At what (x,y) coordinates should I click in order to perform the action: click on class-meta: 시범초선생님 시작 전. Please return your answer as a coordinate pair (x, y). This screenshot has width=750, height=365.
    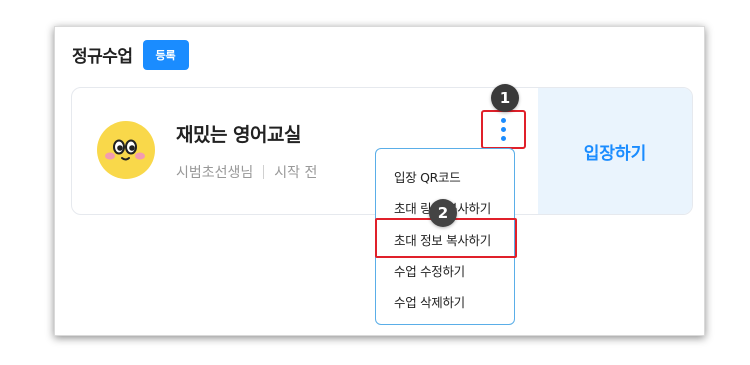
    Looking at the image, I should click on (246, 172).